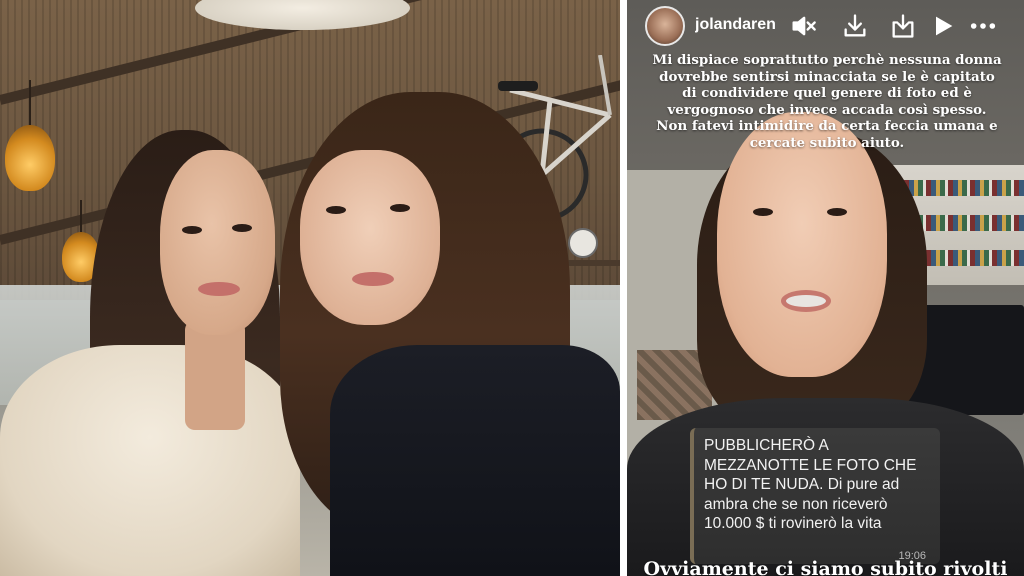 The image size is (1024, 576). What do you see at coordinates (825, 27) in the screenshot?
I see `story-header: jolandarenga` at bounding box center [825, 27].